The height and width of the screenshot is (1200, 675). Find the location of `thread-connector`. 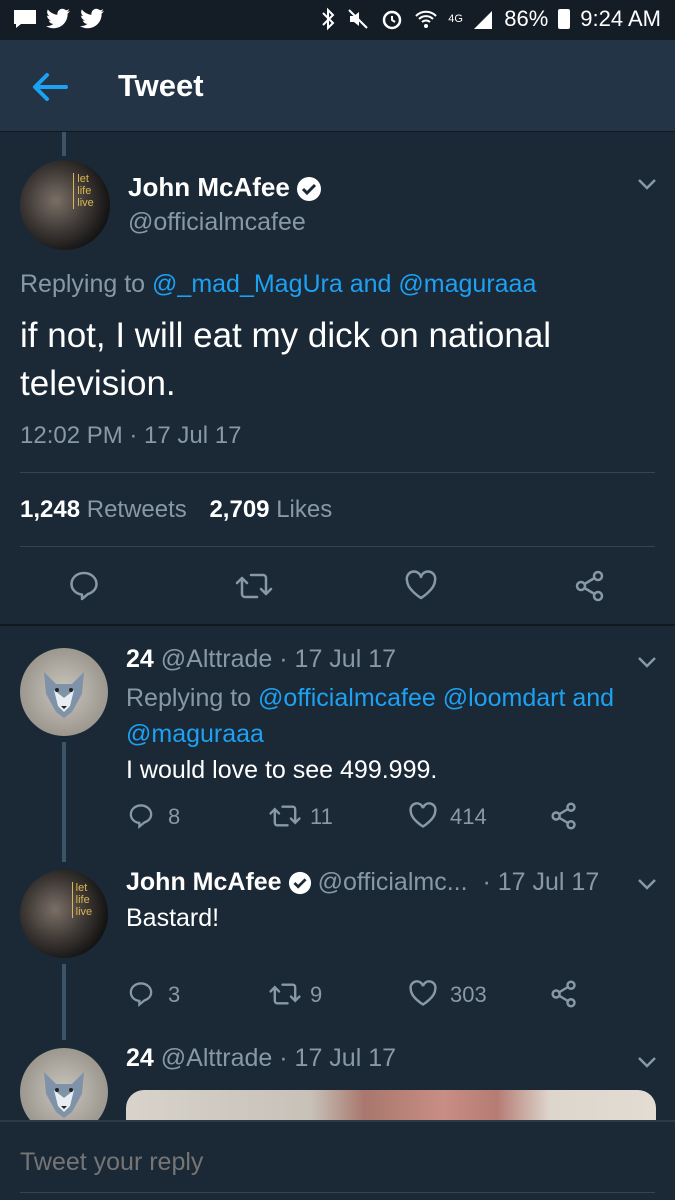

thread-connector is located at coordinates (64, 144).